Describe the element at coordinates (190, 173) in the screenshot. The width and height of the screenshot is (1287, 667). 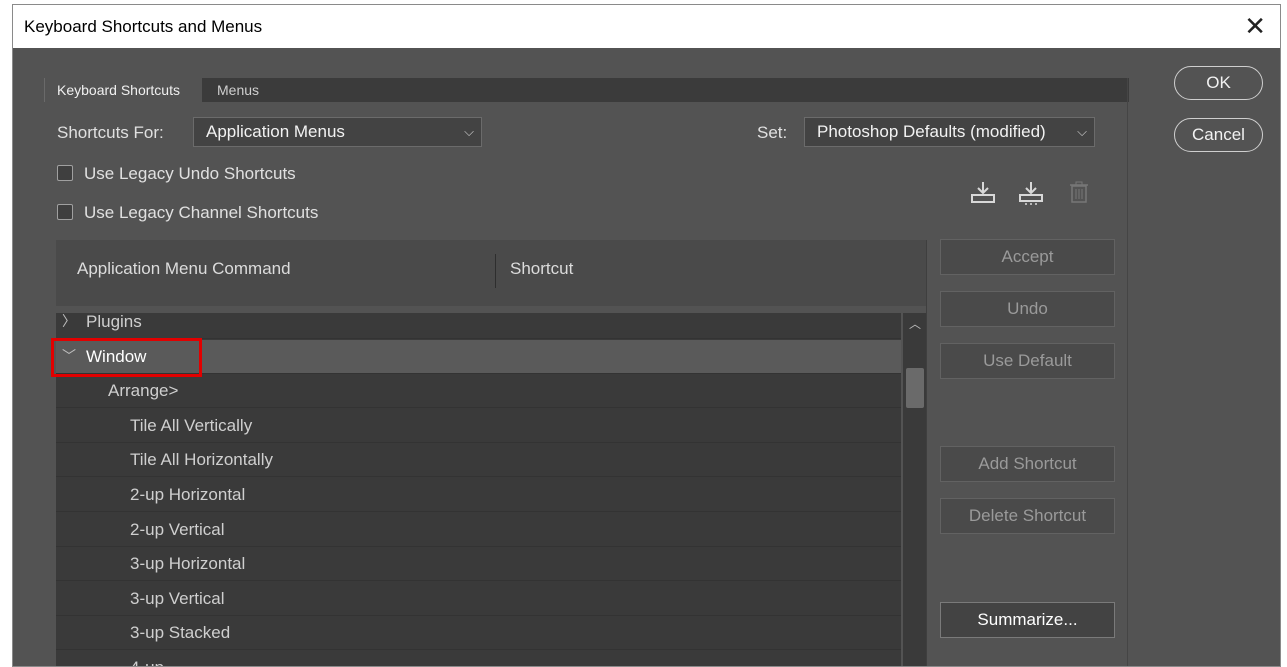
I see `legacy-undo-label: Use Legacy Undo Shortcuts` at that location.